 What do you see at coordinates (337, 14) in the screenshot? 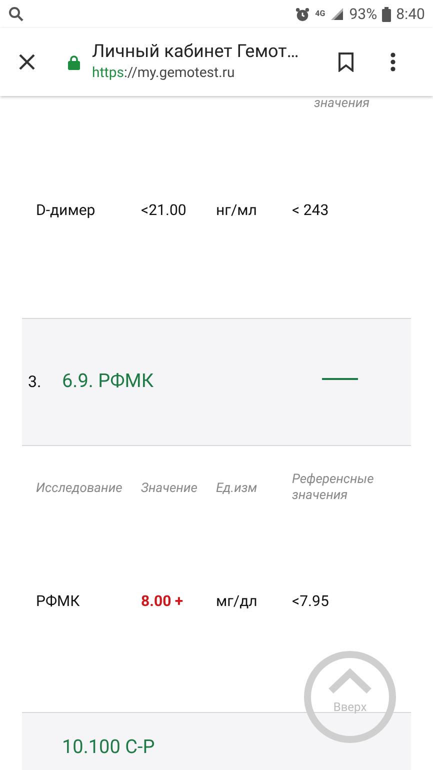
I see `signal-icon` at bounding box center [337, 14].